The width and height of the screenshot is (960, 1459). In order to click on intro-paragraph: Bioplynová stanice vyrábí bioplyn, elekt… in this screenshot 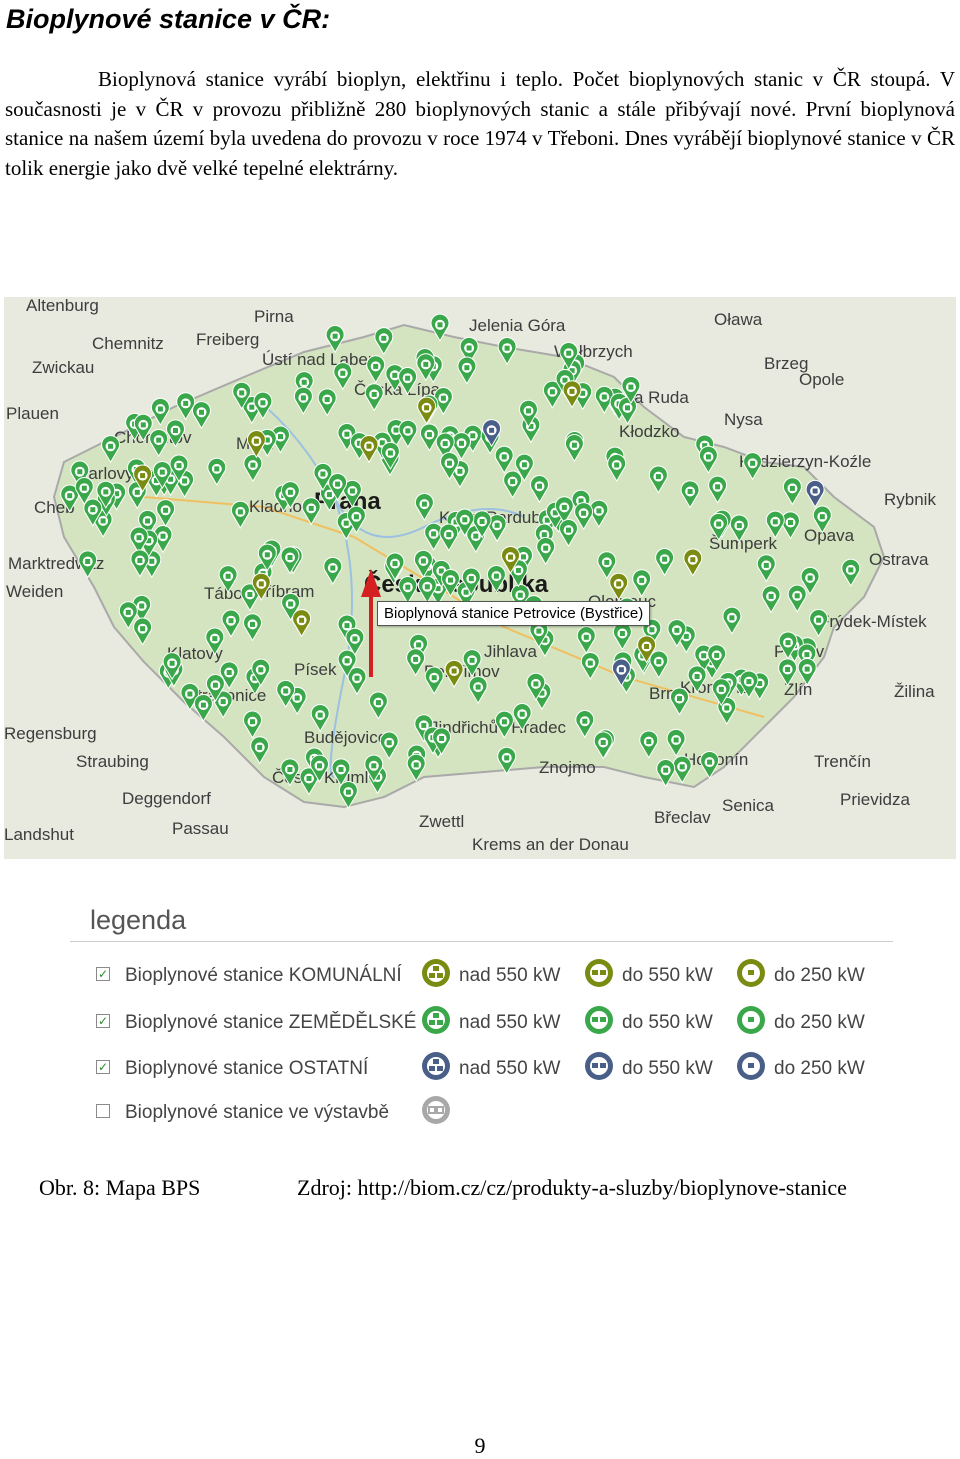, I will do `click(480, 123)`.